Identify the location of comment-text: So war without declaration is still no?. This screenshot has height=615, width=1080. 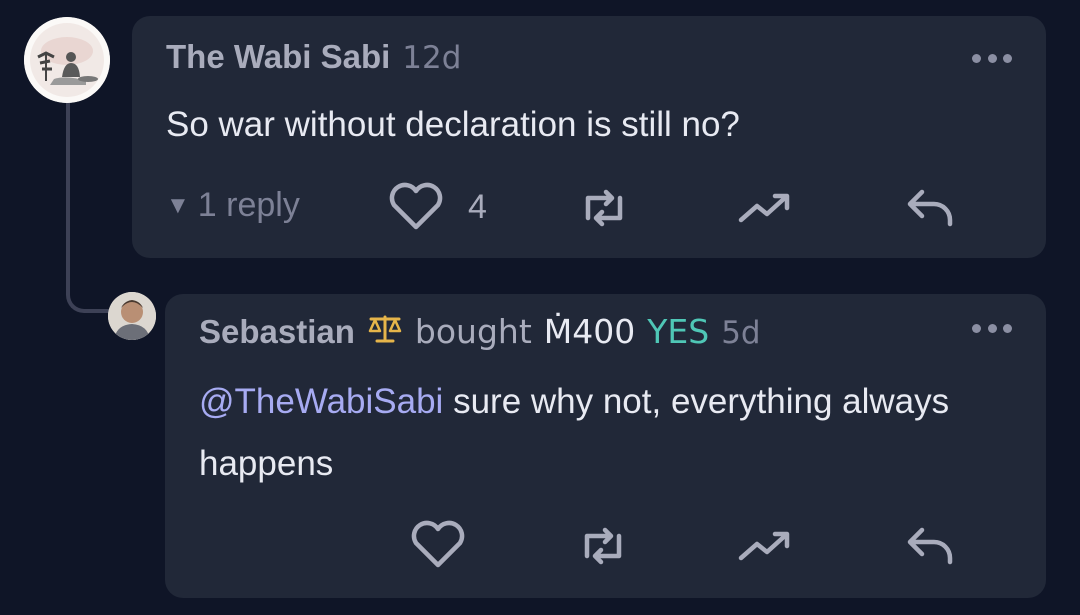
(453, 124).